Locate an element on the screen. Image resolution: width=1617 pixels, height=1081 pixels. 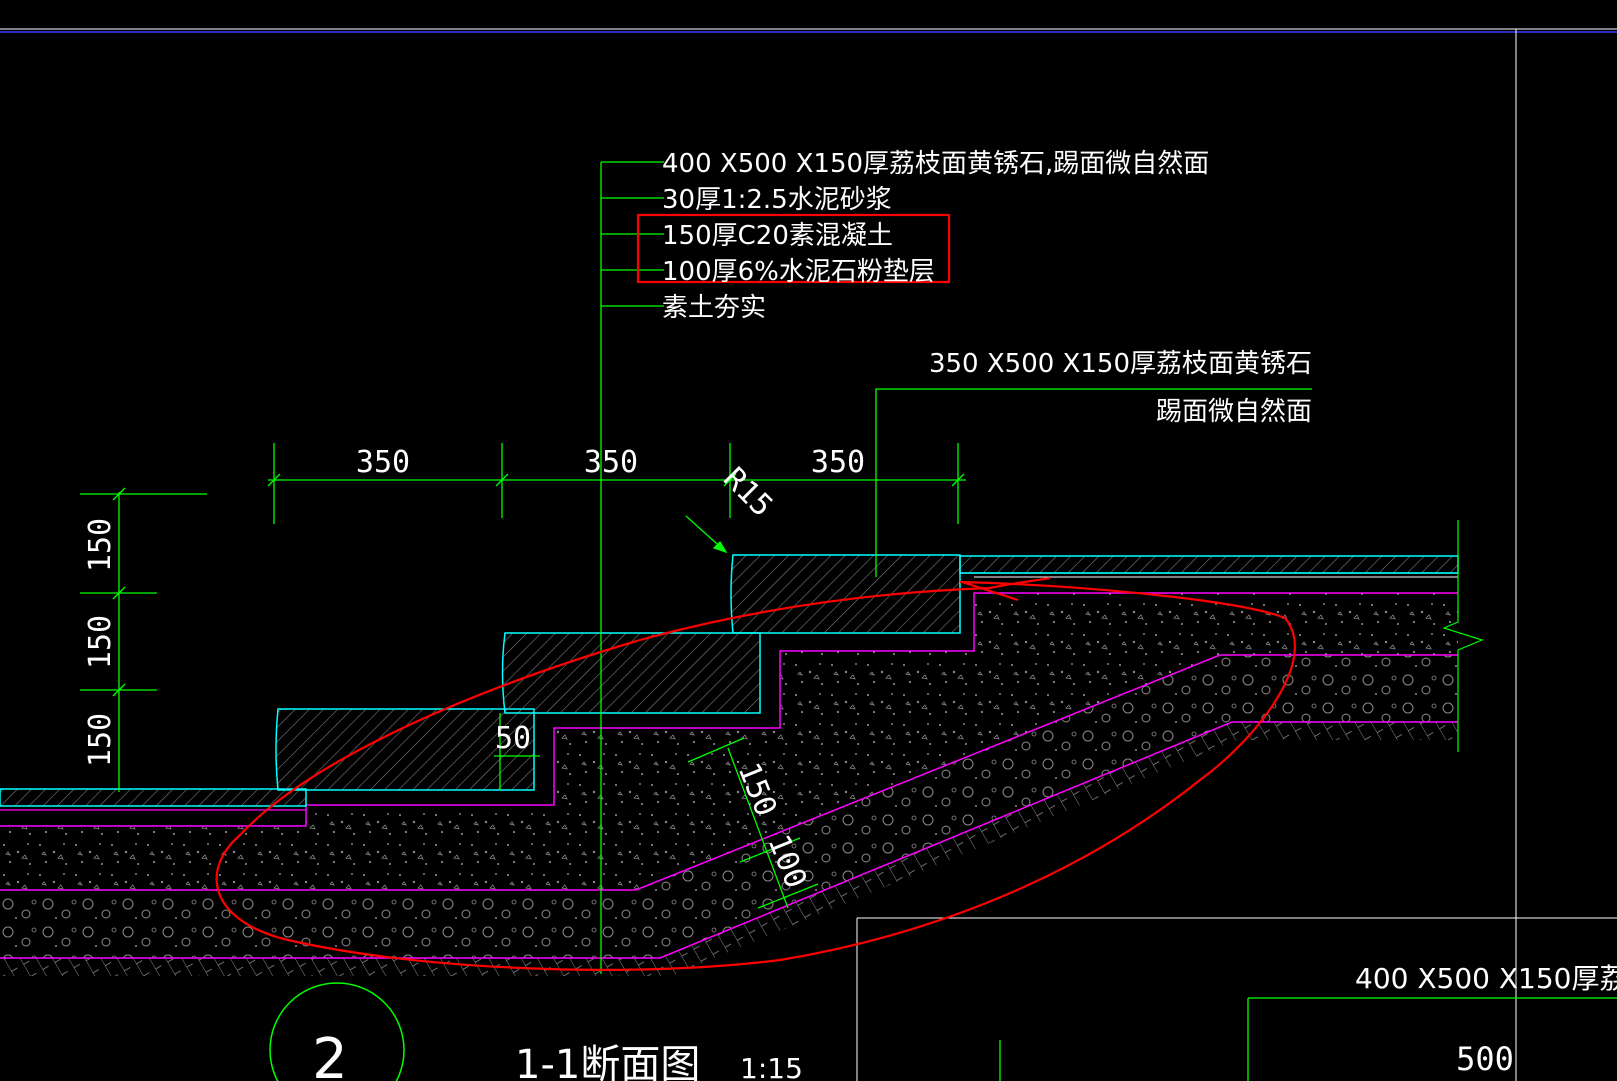
dim-50-label: 50 is located at coordinates (513, 738).